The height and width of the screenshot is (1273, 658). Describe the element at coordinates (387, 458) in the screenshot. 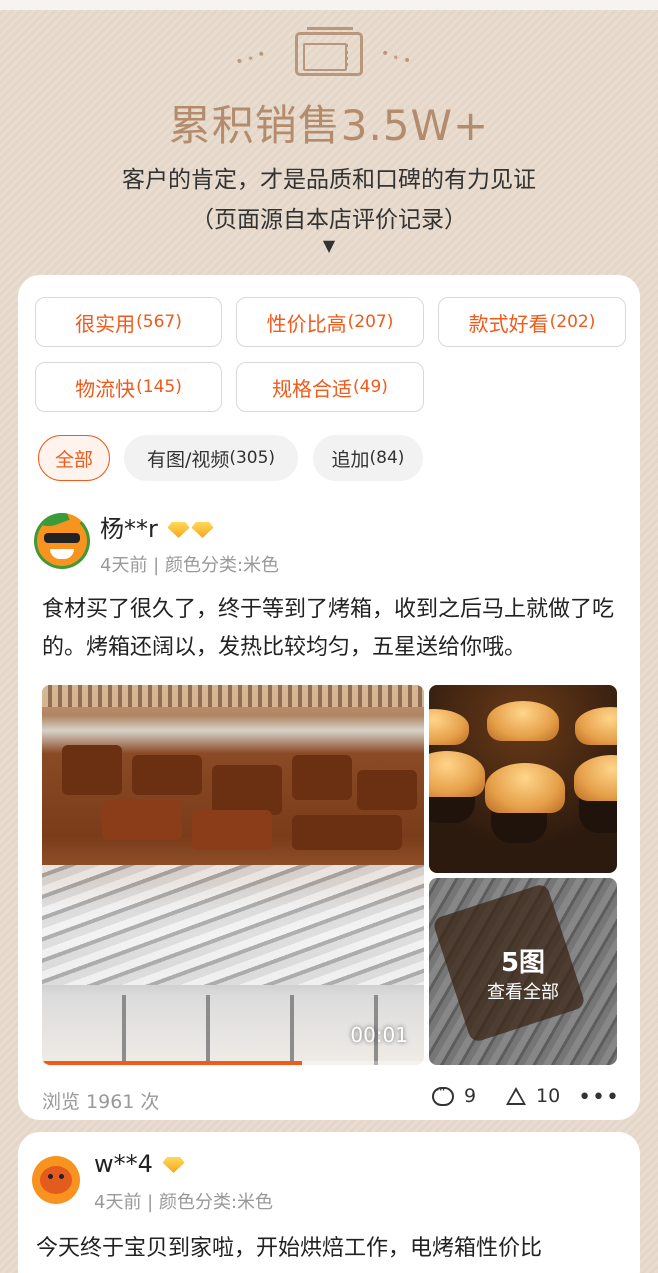

I see `filter-count: (84)` at that location.